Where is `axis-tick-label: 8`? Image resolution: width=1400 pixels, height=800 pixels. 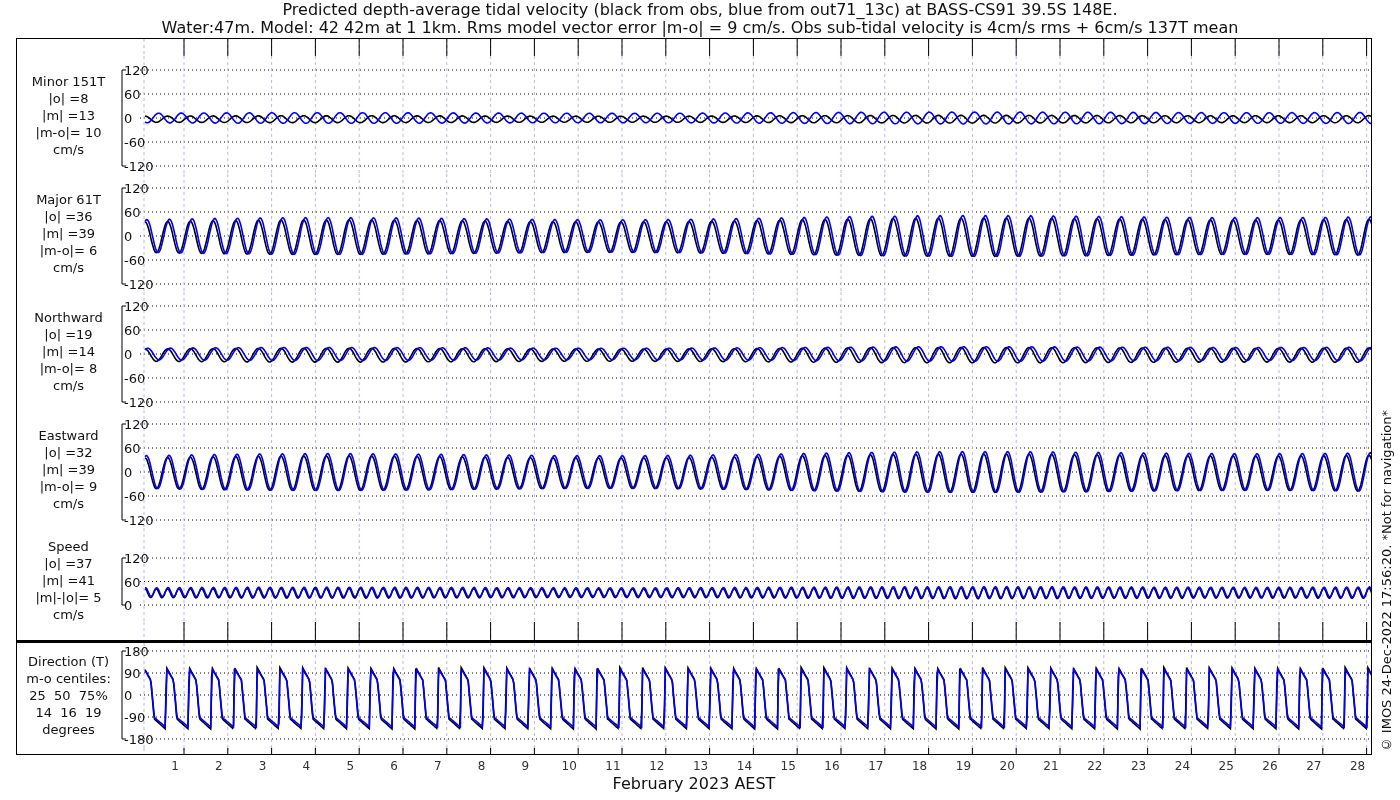
axis-tick-label: 8 is located at coordinates (481, 766).